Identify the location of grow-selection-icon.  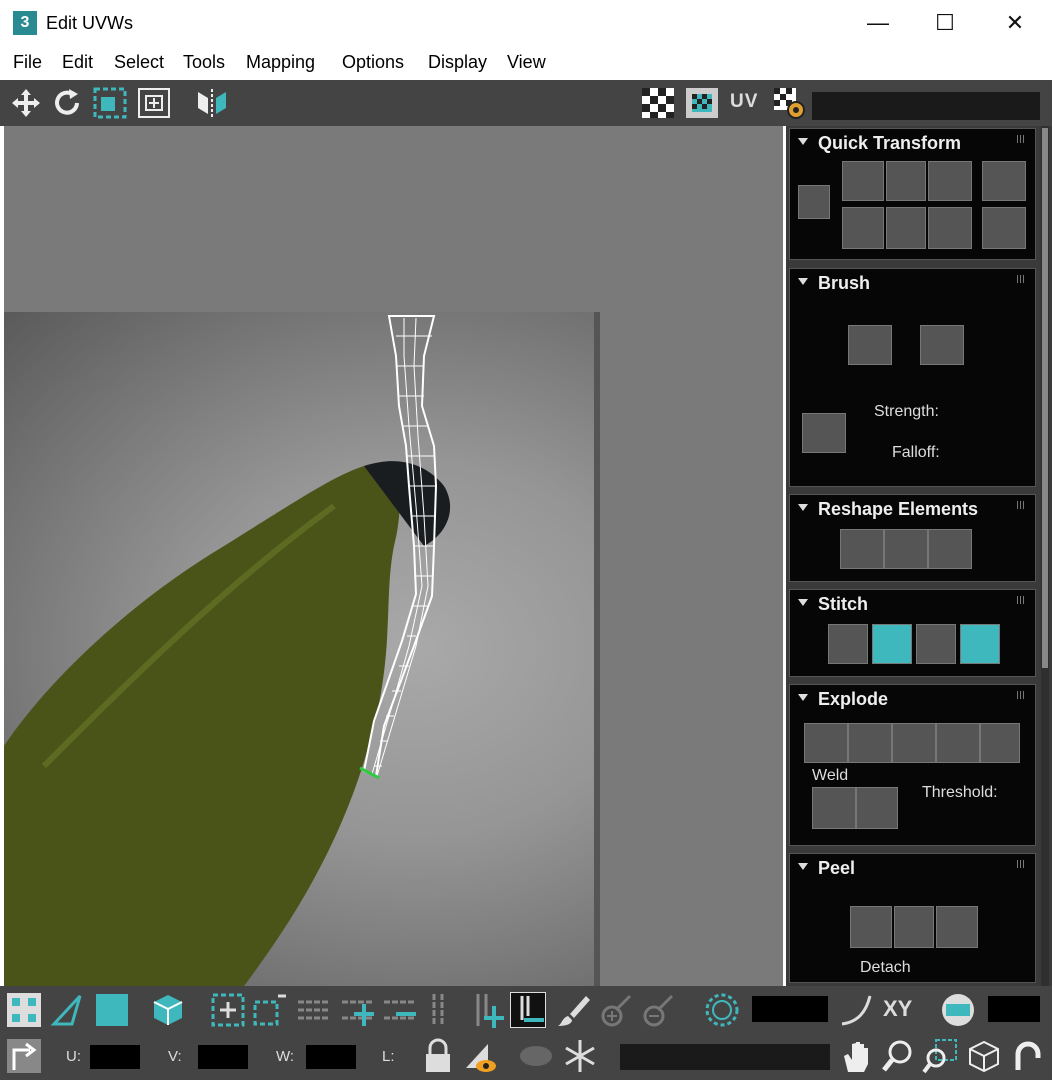
(228, 1010).